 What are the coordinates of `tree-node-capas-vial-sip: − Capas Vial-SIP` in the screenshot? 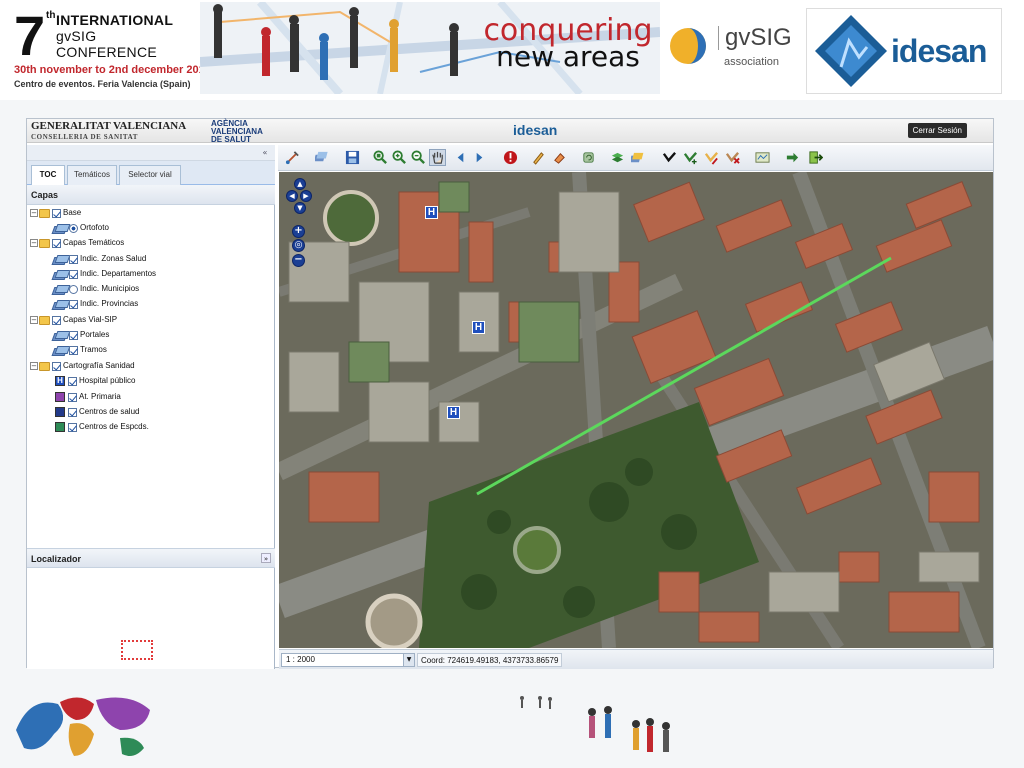 It's located at (73, 320).